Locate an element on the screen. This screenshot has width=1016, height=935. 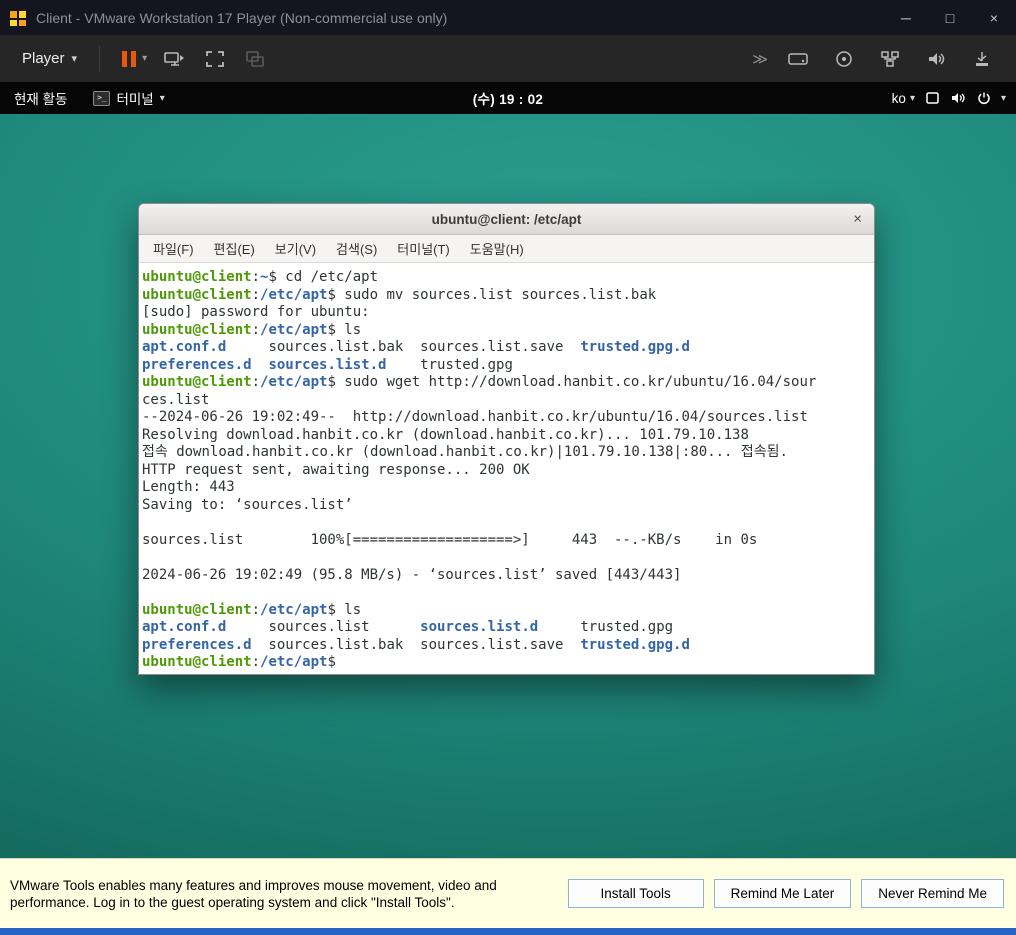
terminal-title: ubuntu@client: /etc/apt is located at coordinates (506, 219).